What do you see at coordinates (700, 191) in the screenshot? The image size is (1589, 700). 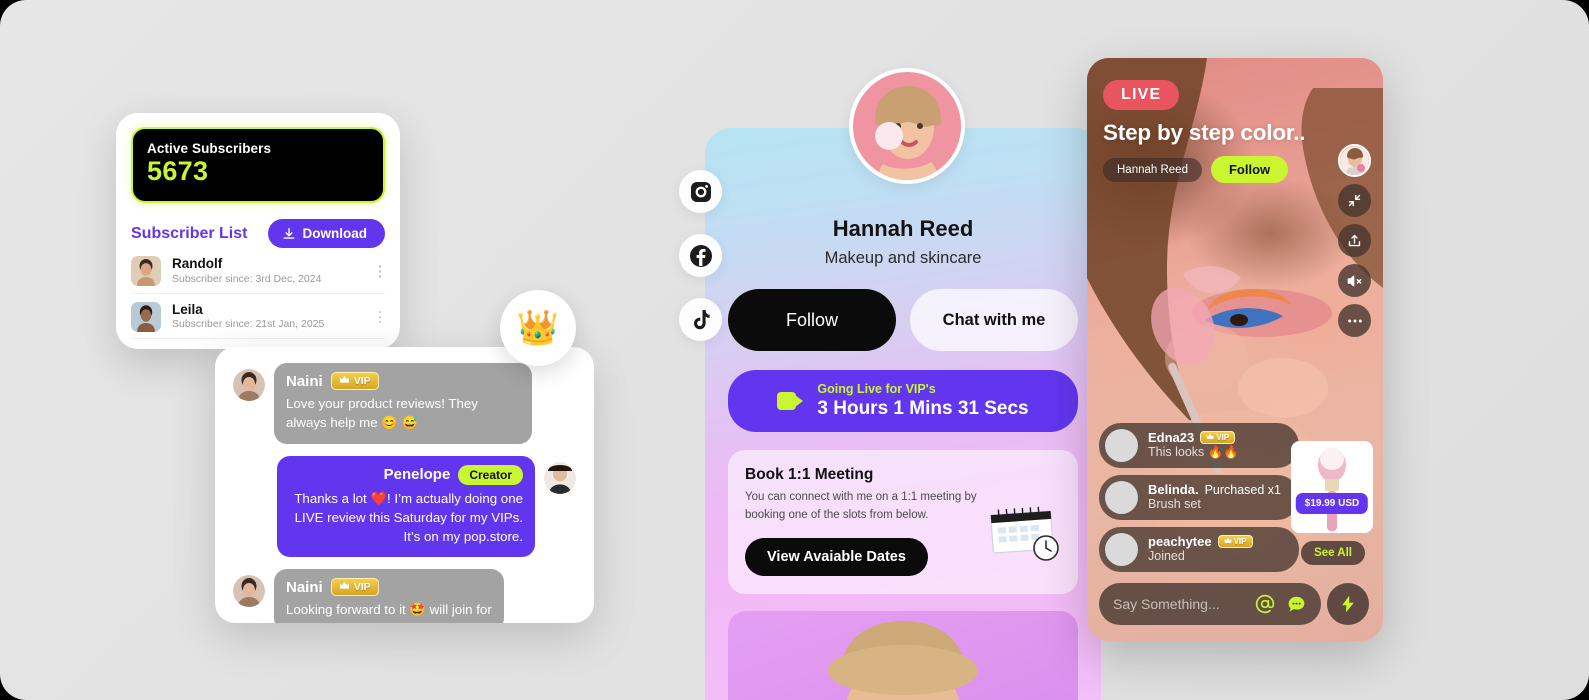 I see `instagram-icon` at bounding box center [700, 191].